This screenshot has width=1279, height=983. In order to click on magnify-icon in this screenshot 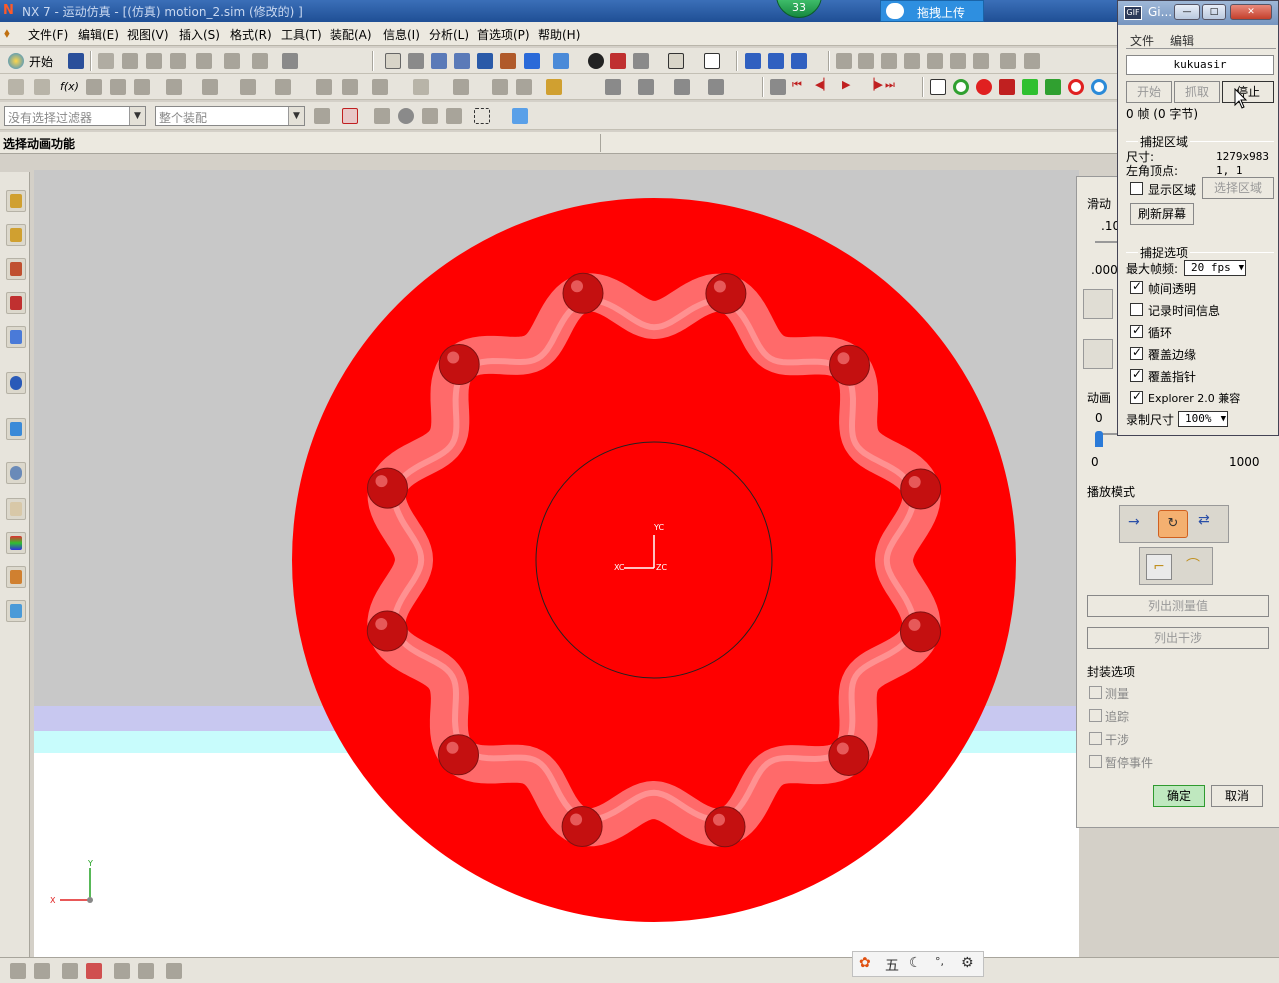, I will do `click(462, 61)`.